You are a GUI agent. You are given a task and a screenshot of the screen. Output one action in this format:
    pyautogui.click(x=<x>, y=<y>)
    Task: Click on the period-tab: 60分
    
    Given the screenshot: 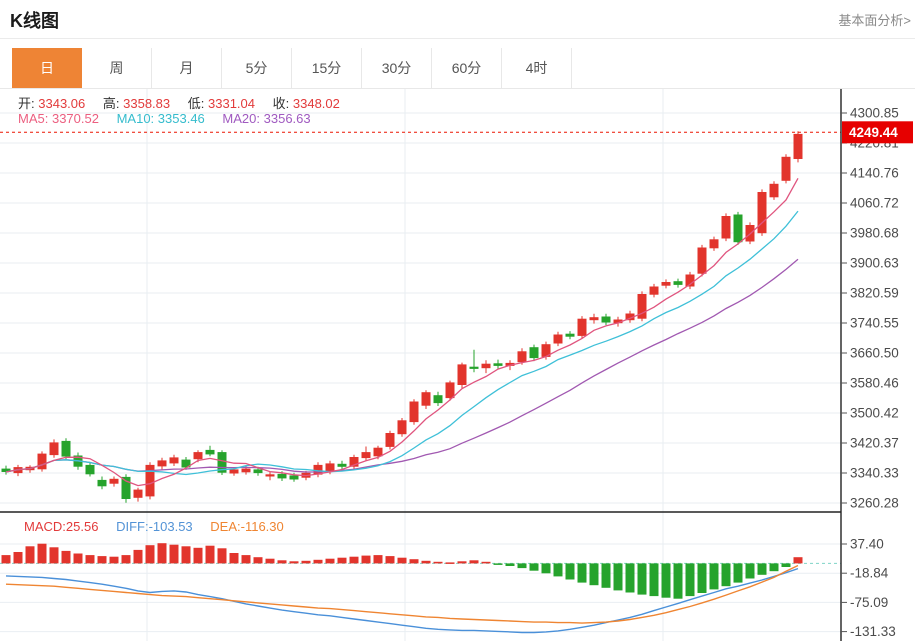 What is the action you would take?
    pyautogui.click(x=467, y=68)
    